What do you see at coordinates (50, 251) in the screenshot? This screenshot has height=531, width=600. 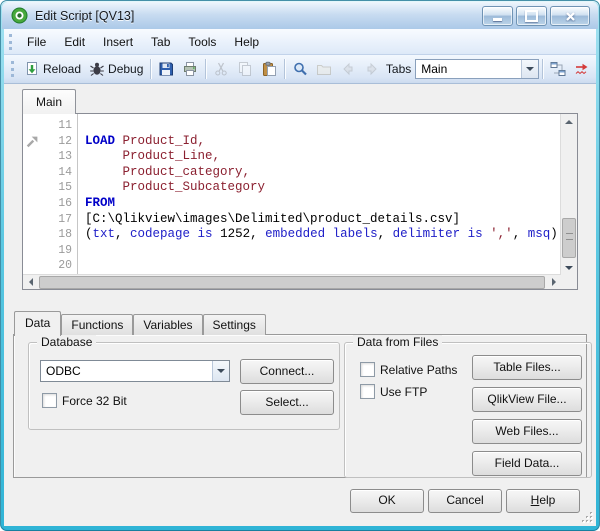 I see `gutter: 19` at bounding box center [50, 251].